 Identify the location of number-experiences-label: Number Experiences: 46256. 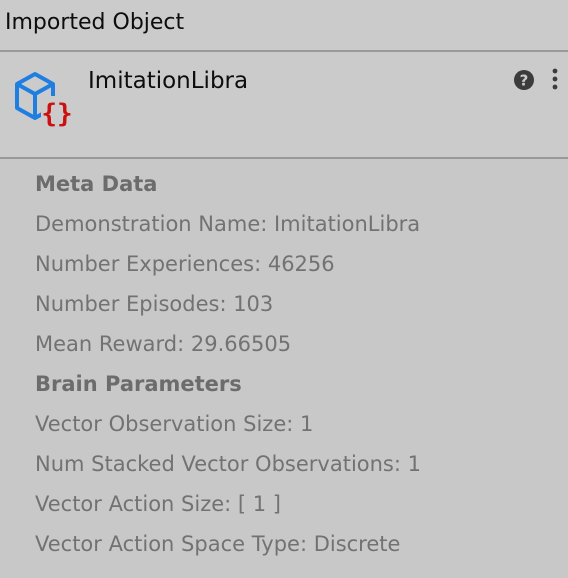
(185, 264).